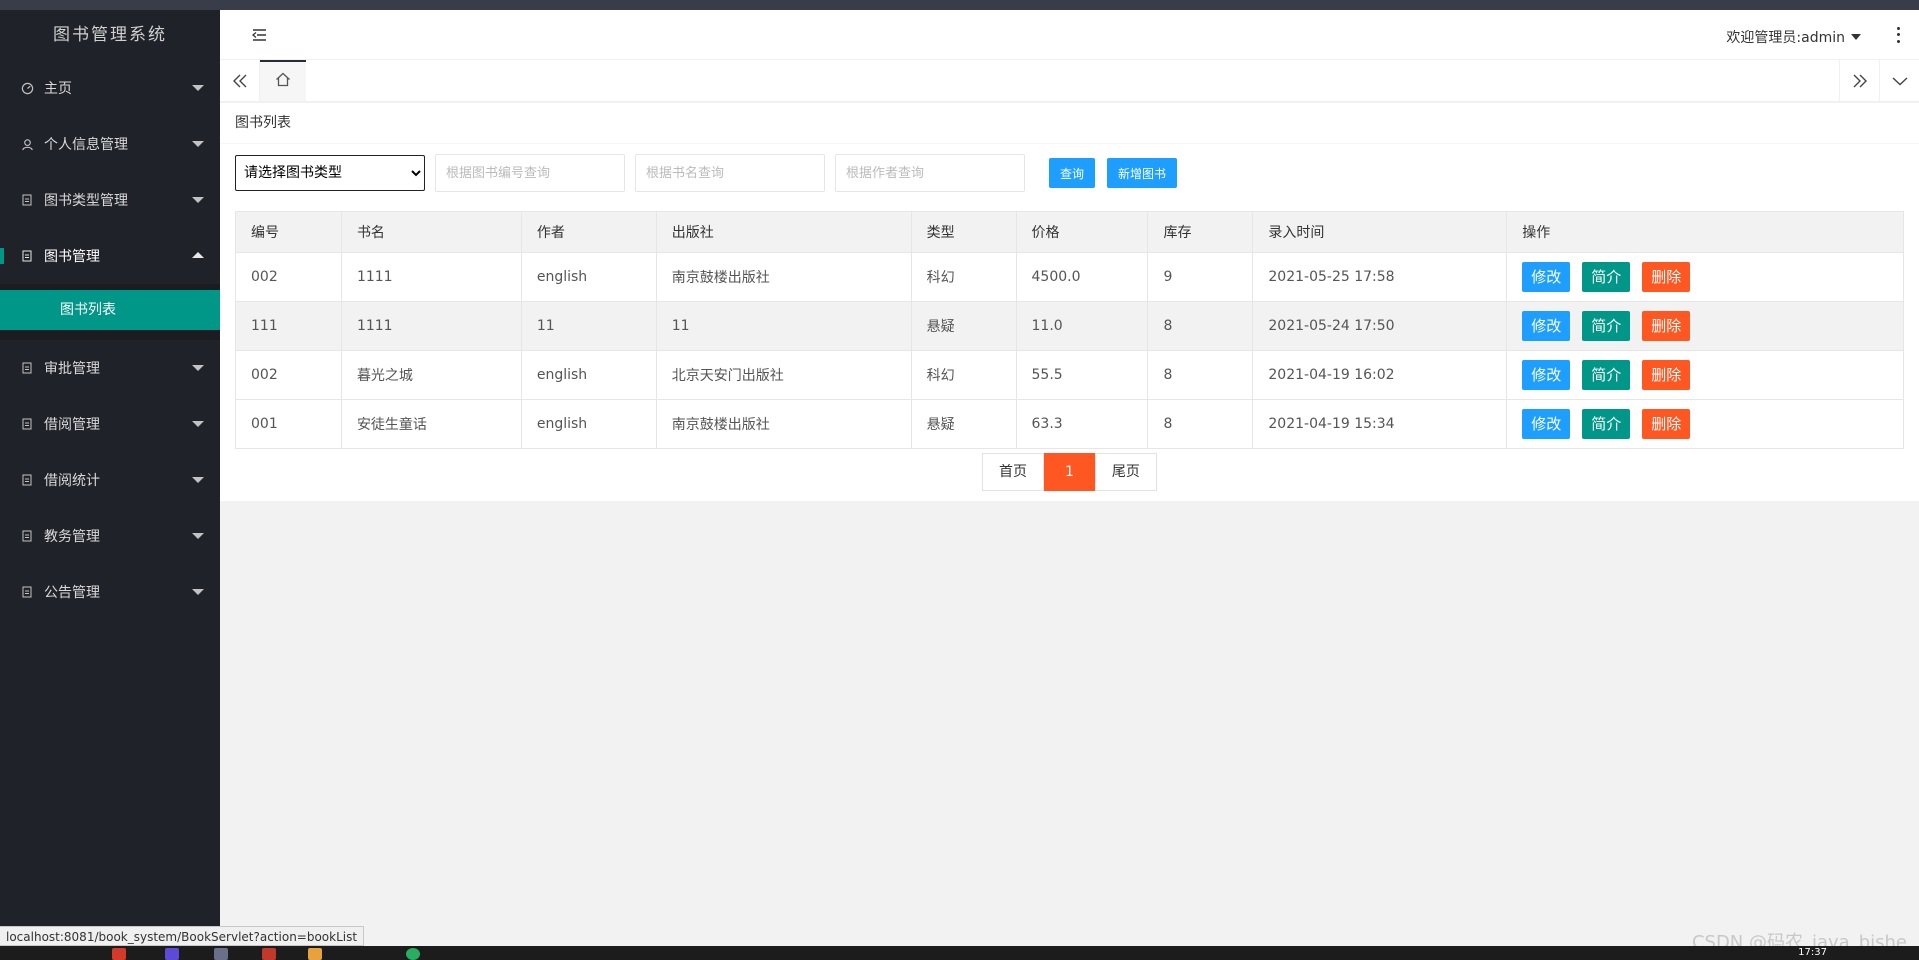 This screenshot has height=960, width=1919. I want to click on sidebar-item-books: 图书管理, so click(110, 256).